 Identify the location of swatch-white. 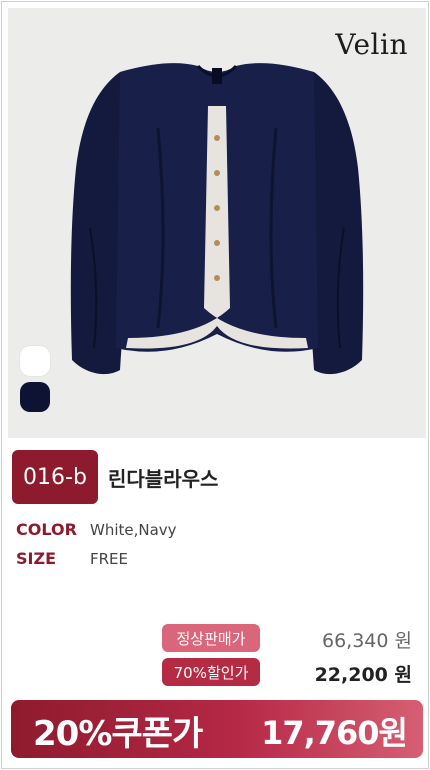
(35, 361).